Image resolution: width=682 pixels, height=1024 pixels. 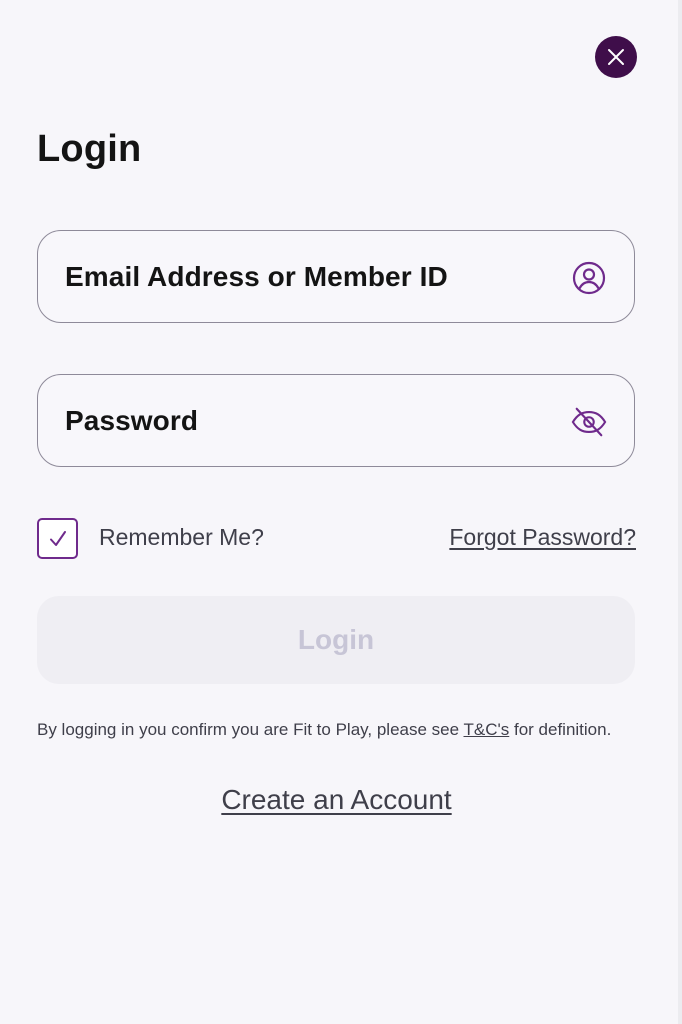 What do you see at coordinates (589, 278) in the screenshot?
I see `user-circle-icon` at bounding box center [589, 278].